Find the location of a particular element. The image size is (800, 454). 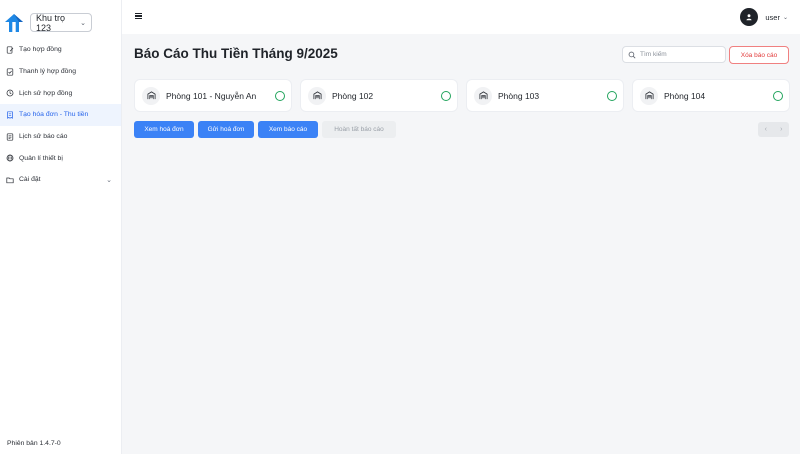

user-icon is located at coordinates (749, 17).